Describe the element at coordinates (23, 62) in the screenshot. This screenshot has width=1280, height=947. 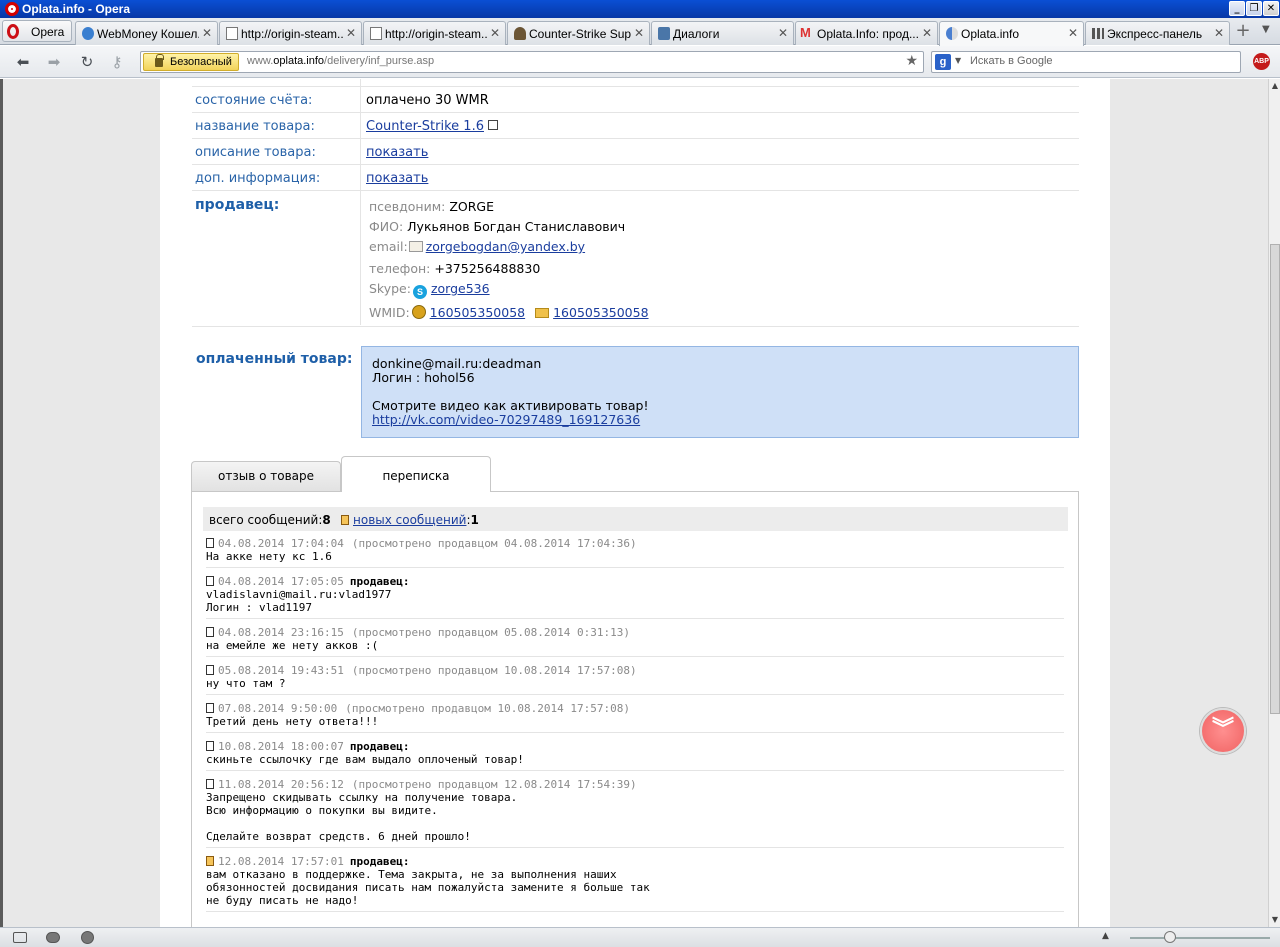
I see `back-arrow-icon: ⬅` at that location.